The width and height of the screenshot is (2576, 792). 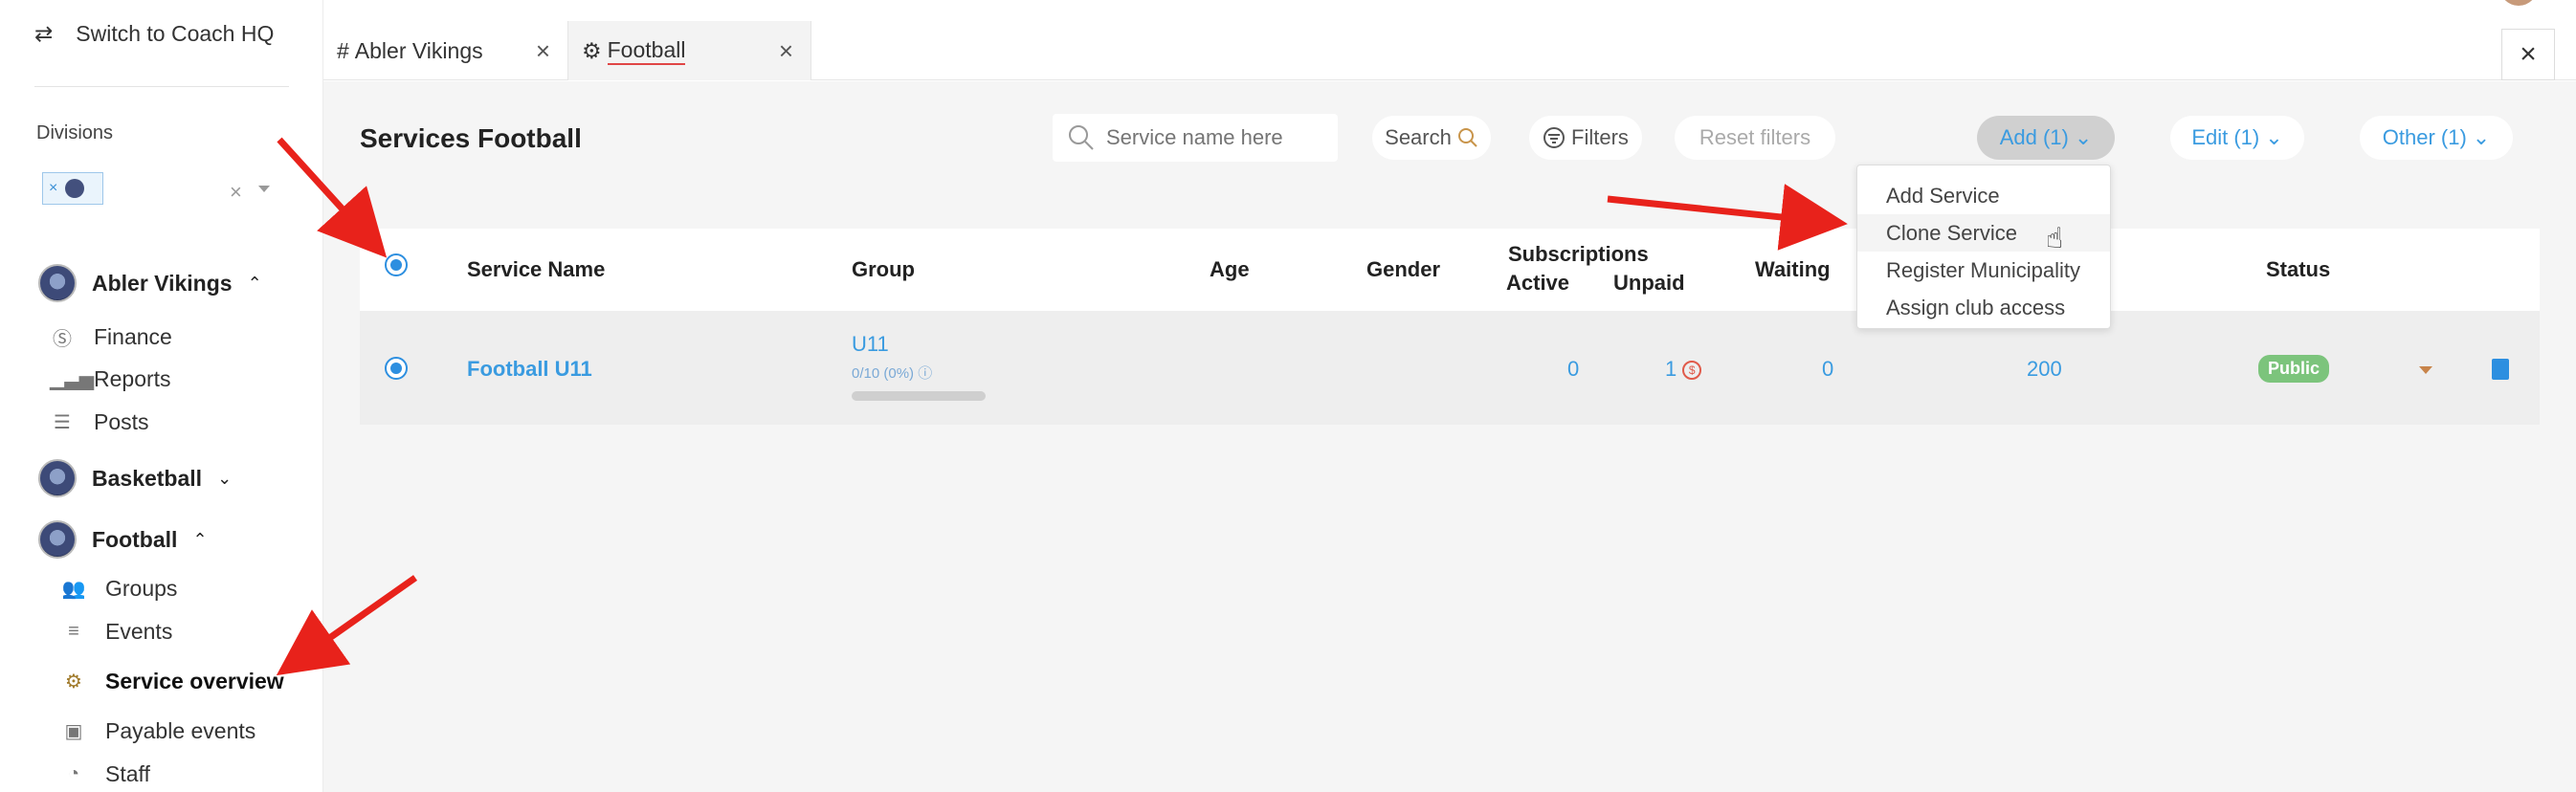 What do you see at coordinates (2424, 137) in the screenshot?
I see `other-label: Other (1)` at bounding box center [2424, 137].